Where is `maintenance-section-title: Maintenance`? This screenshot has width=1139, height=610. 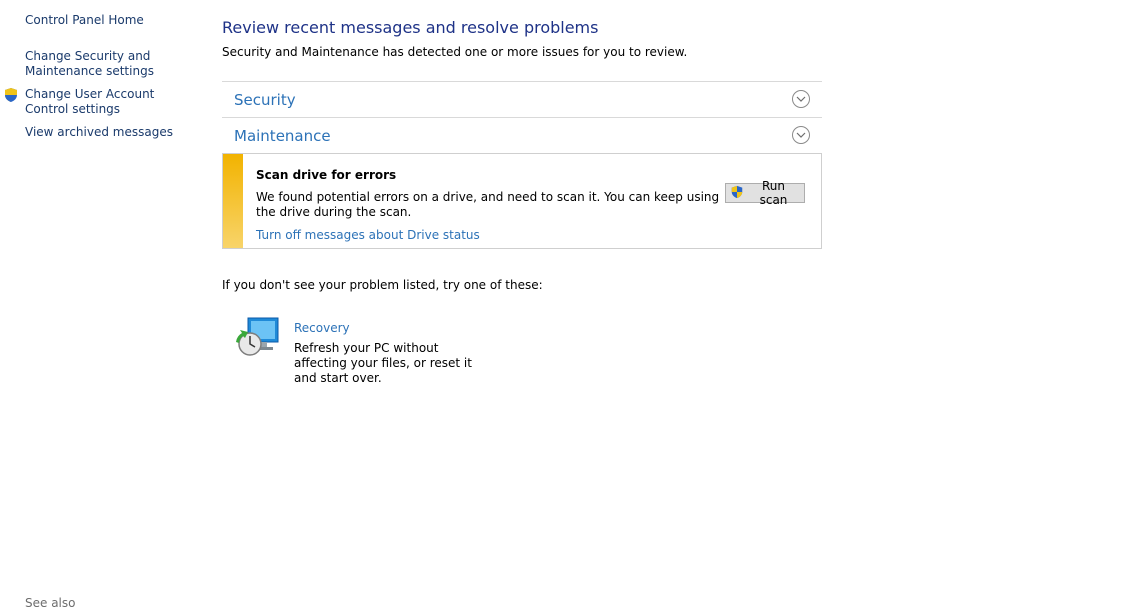
maintenance-section-title: Maintenance is located at coordinates (282, 136).